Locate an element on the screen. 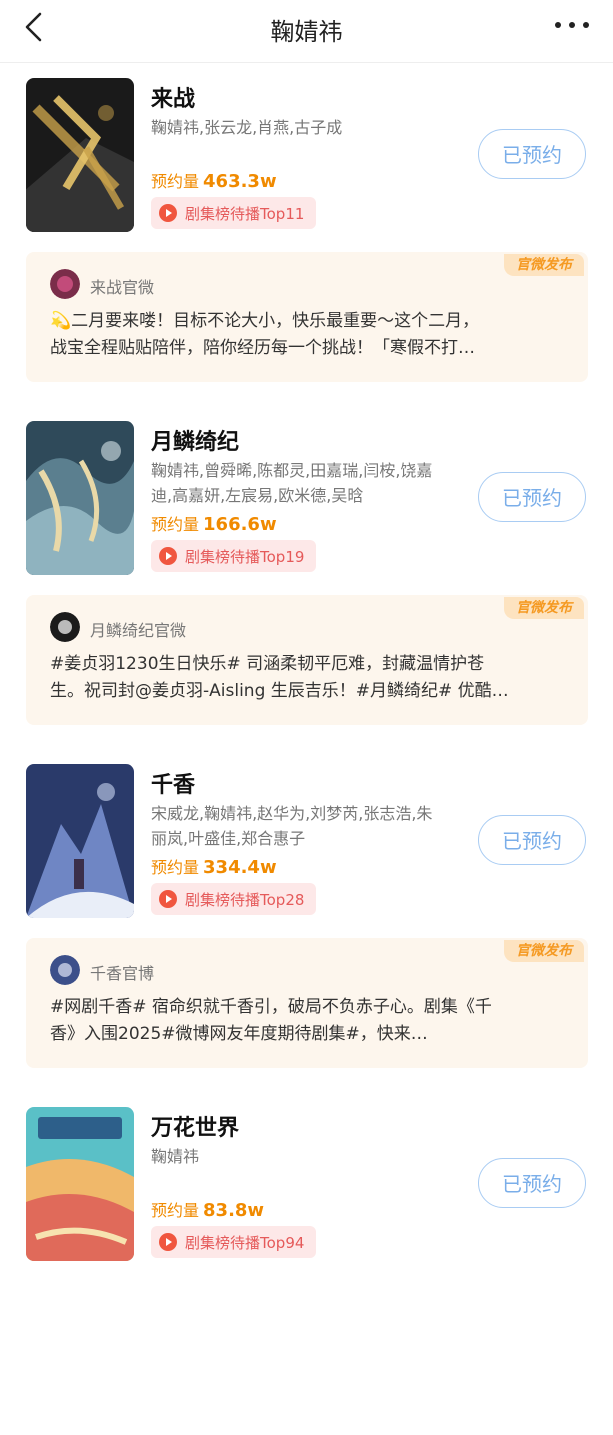 Image resolution: width=613 pixels, height=1435 pixels. post-line: 💫二月要来喽！目标不论大小，快乐最重要～这个二月， is located at coordinates (265, 321).